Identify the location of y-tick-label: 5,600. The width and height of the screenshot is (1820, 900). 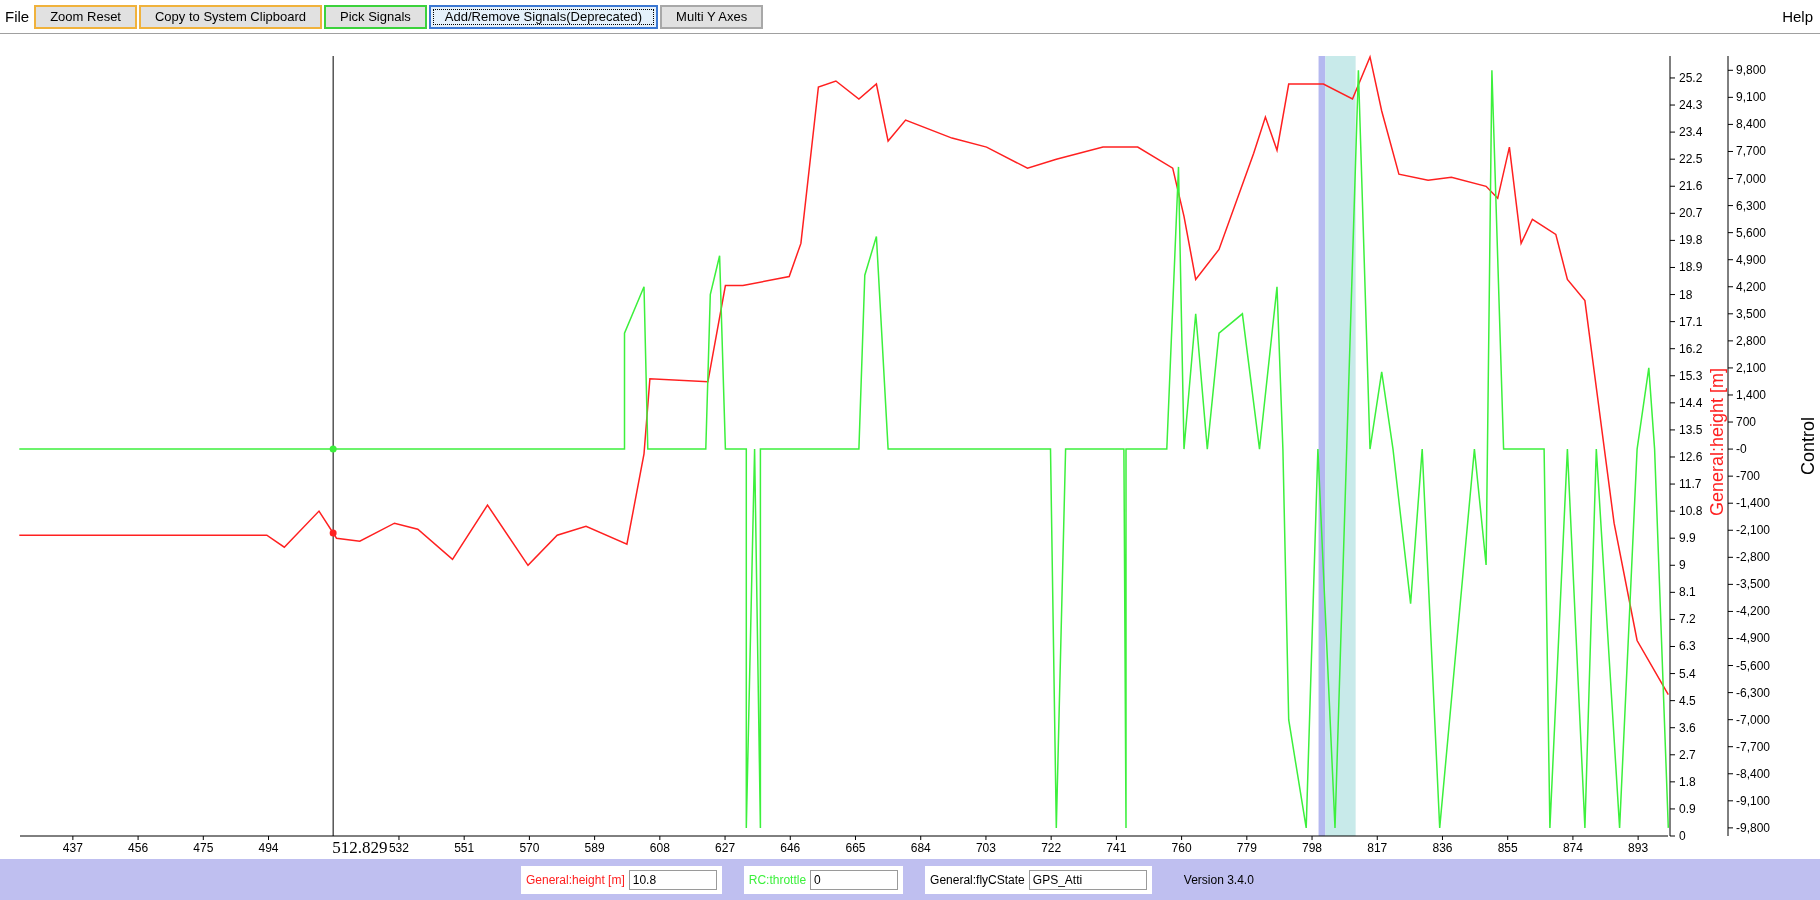
(1751, 232).